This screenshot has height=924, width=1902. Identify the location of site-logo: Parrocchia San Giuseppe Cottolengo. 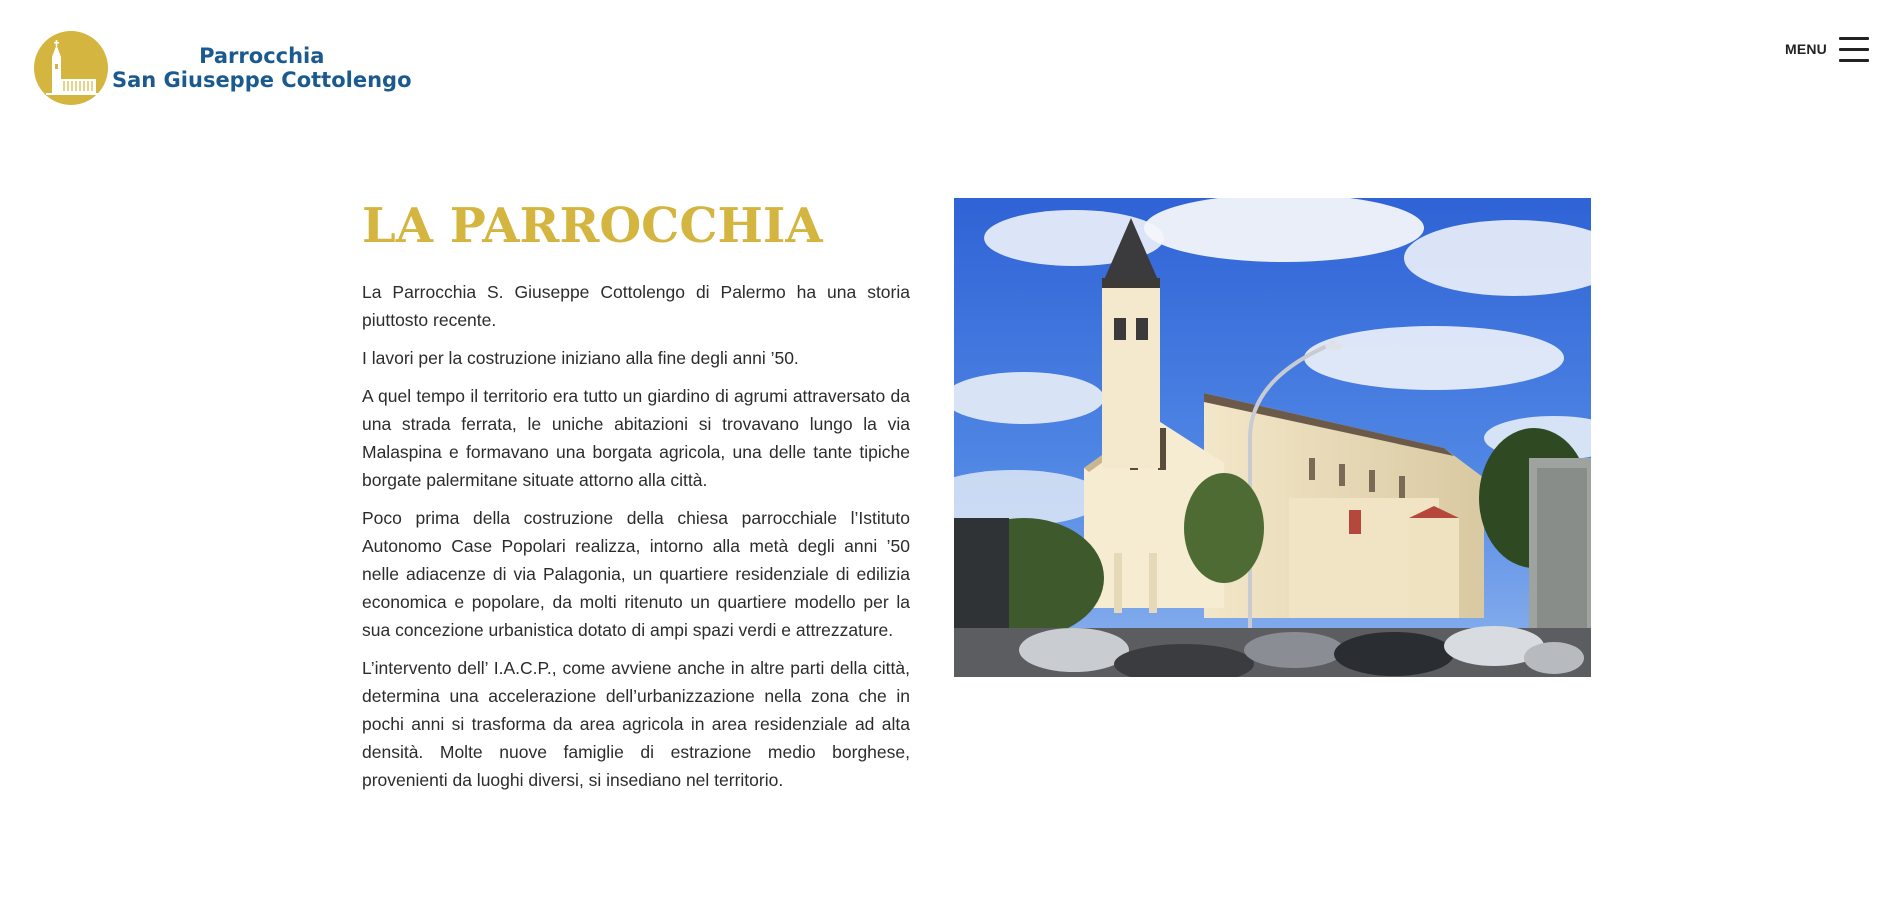
(223, 68).